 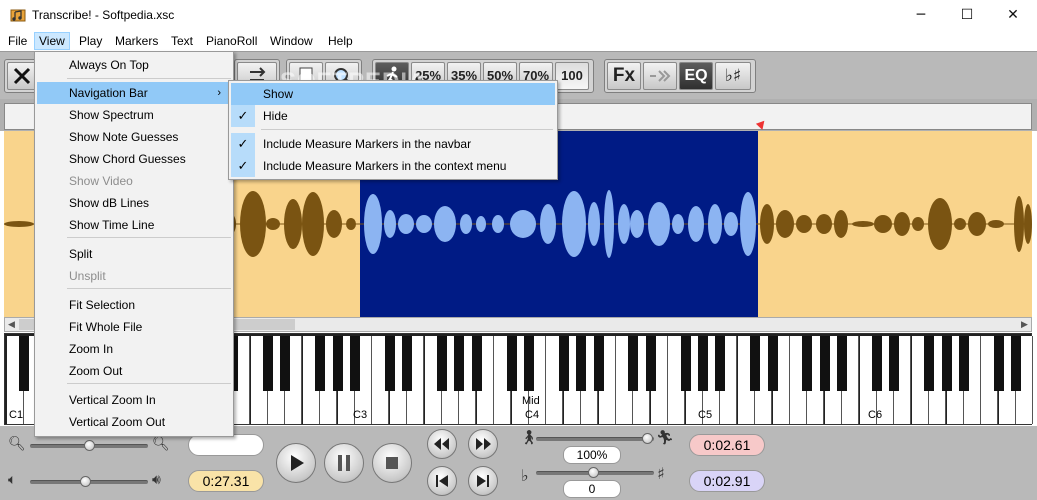 I want to click on minimize-button: ─, so click(x=921, y=15).